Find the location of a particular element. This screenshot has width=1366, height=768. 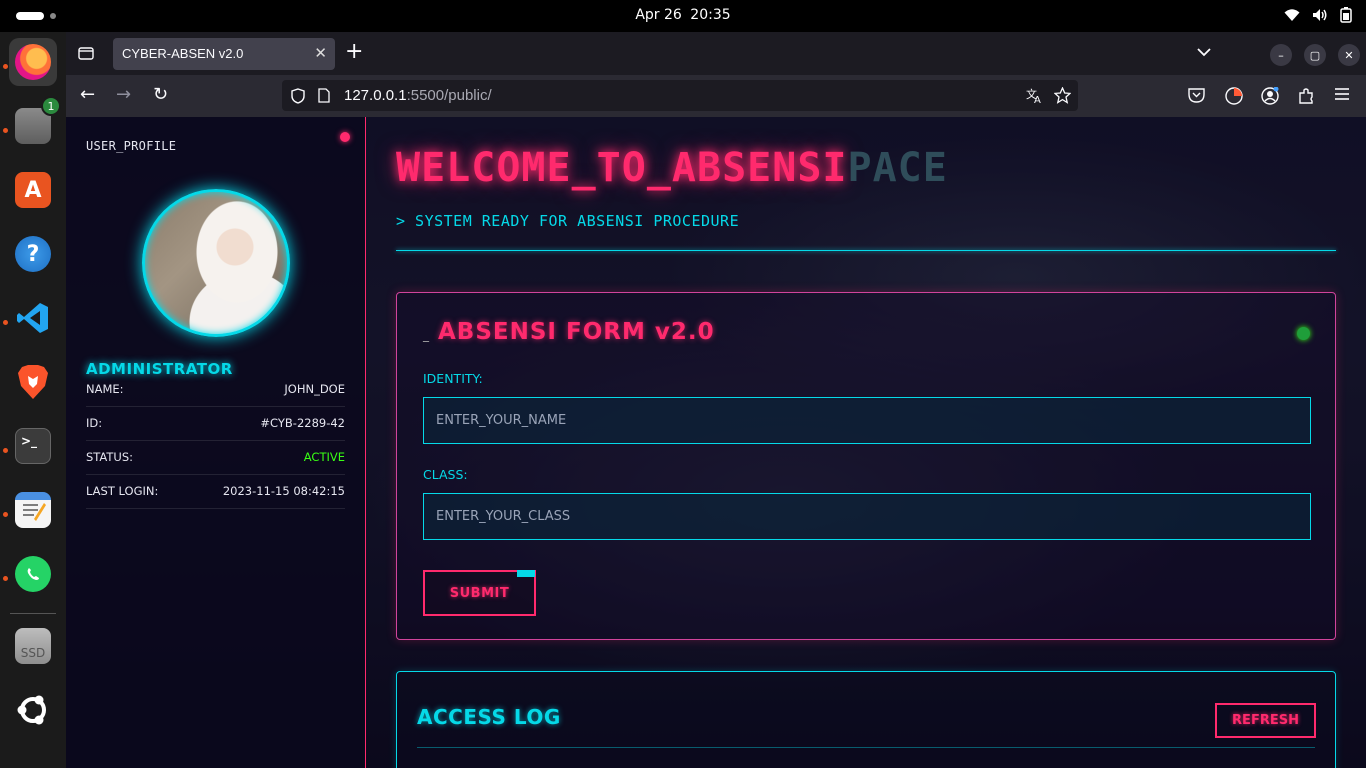

avatar is located at coordinates (216, 263).